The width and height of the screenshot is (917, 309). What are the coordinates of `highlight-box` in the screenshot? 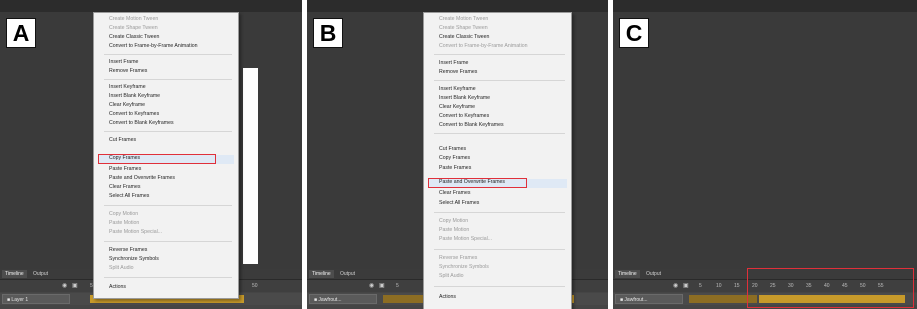 It's located at (830, 288).